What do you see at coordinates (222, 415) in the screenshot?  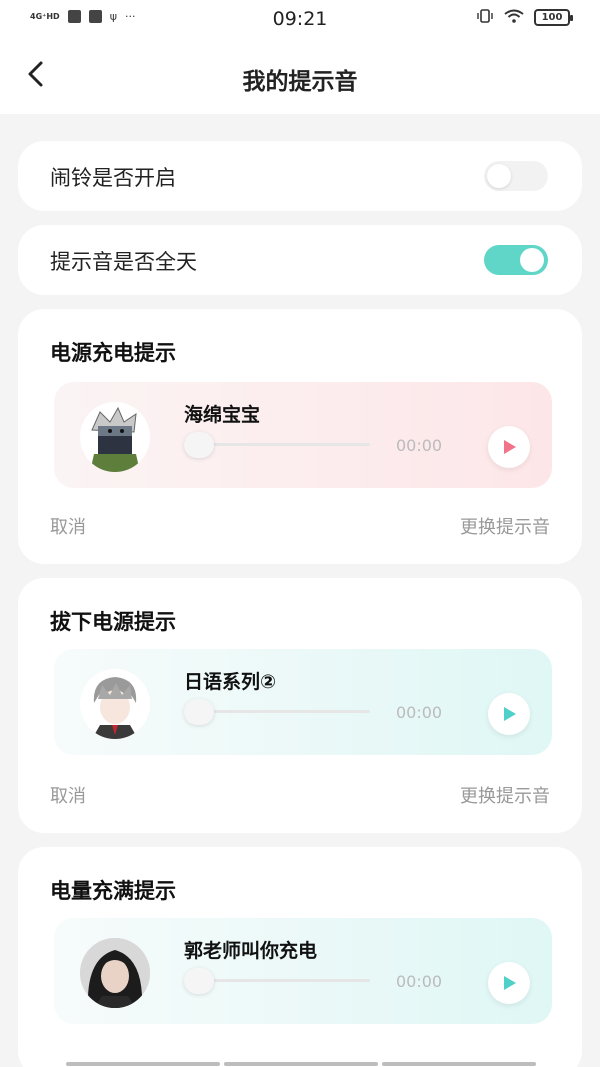 I see `track-name: 海绵宝宝` at bounding box center [222, 415].